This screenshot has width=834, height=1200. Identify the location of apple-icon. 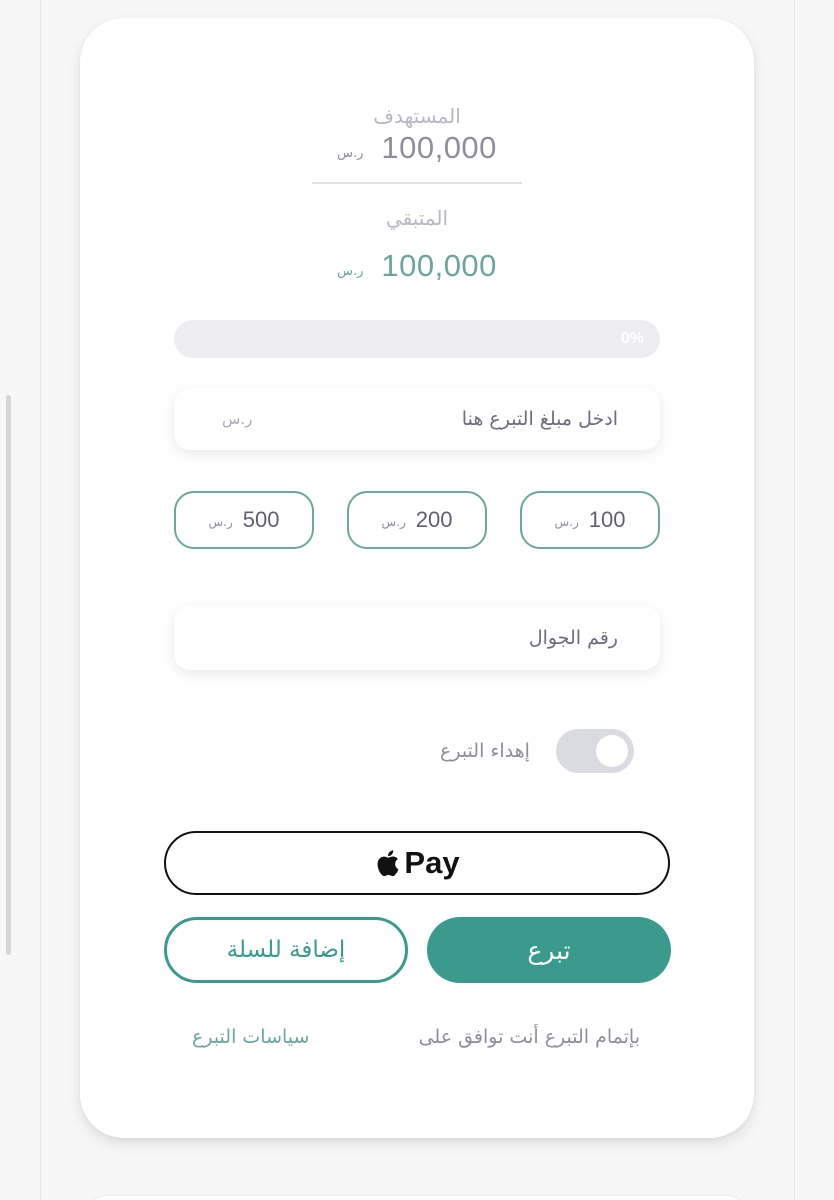
(388, 863).